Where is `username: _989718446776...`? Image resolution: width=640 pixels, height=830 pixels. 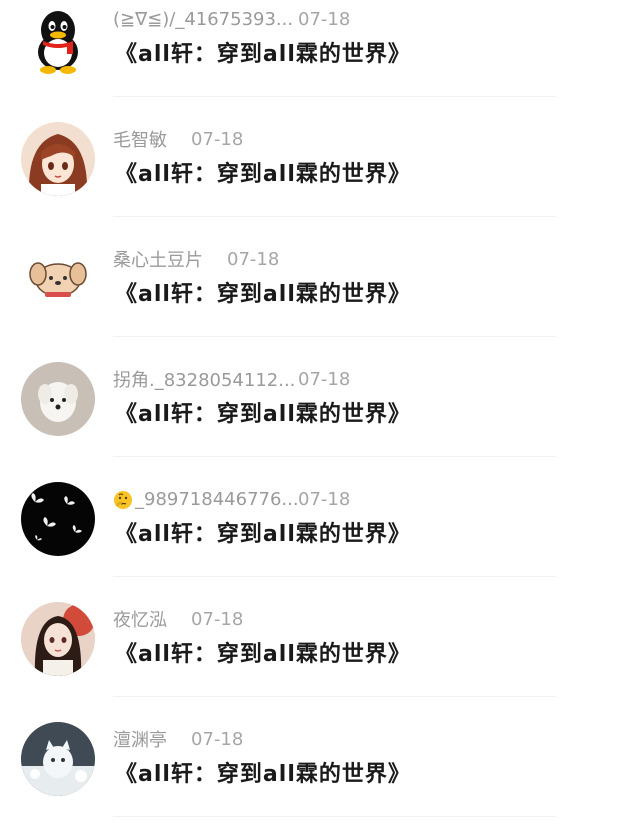 username: _989718446776... is located at coordinates (205, 499).